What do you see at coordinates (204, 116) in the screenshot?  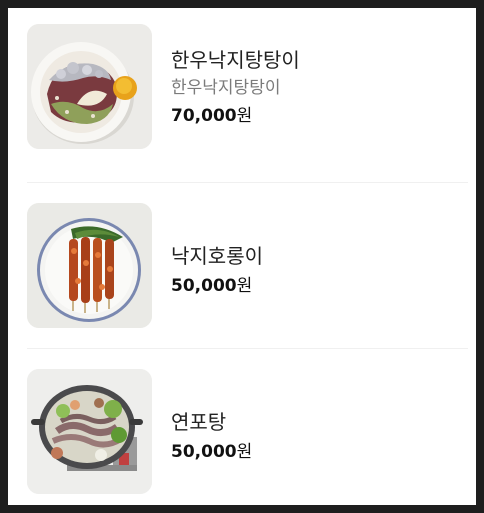 I see `price-value: 70,000` at bounding box center [204, 116].